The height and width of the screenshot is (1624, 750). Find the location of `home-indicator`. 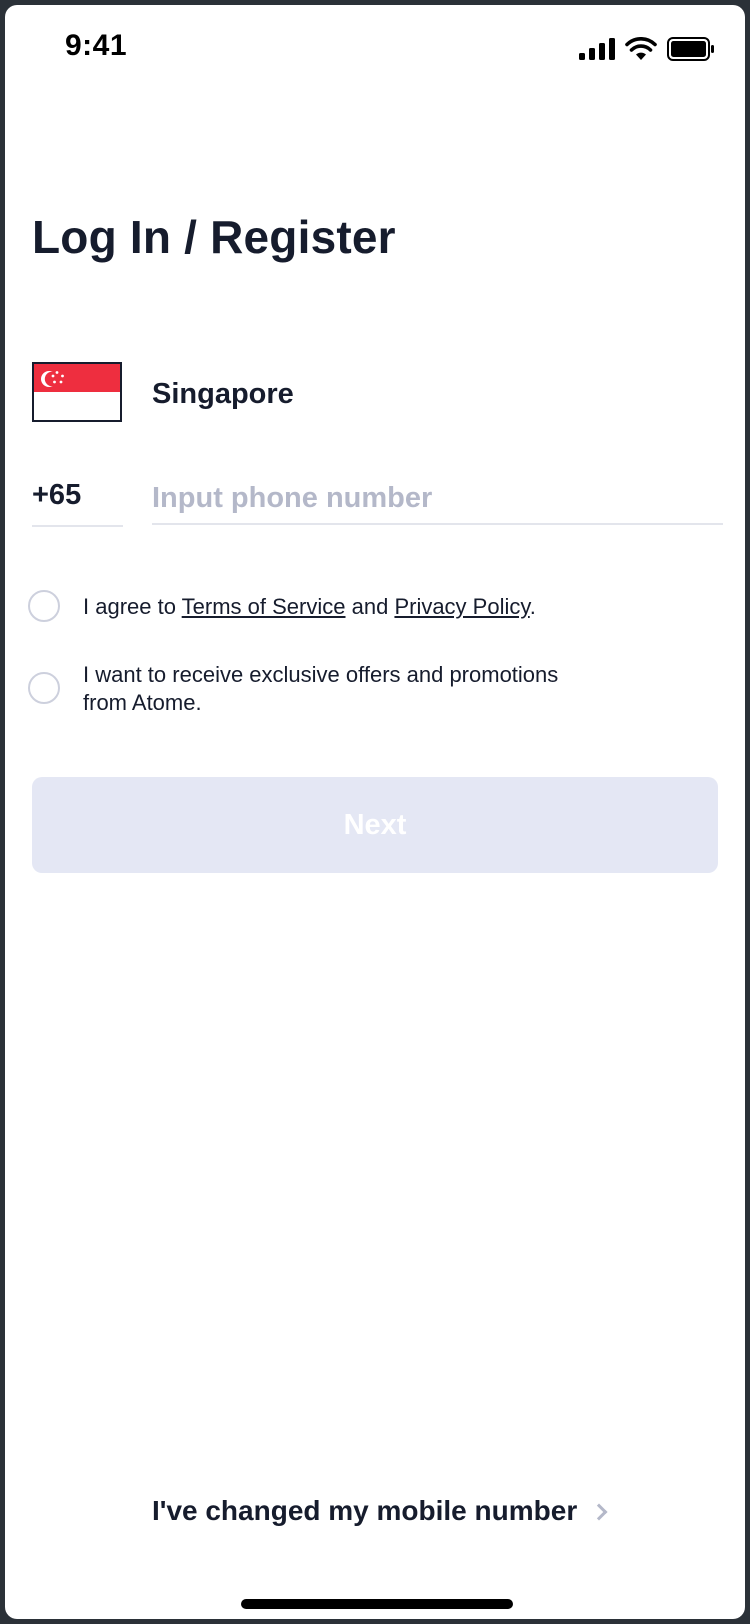

home-indicator is located at coordinates (377, 1604).